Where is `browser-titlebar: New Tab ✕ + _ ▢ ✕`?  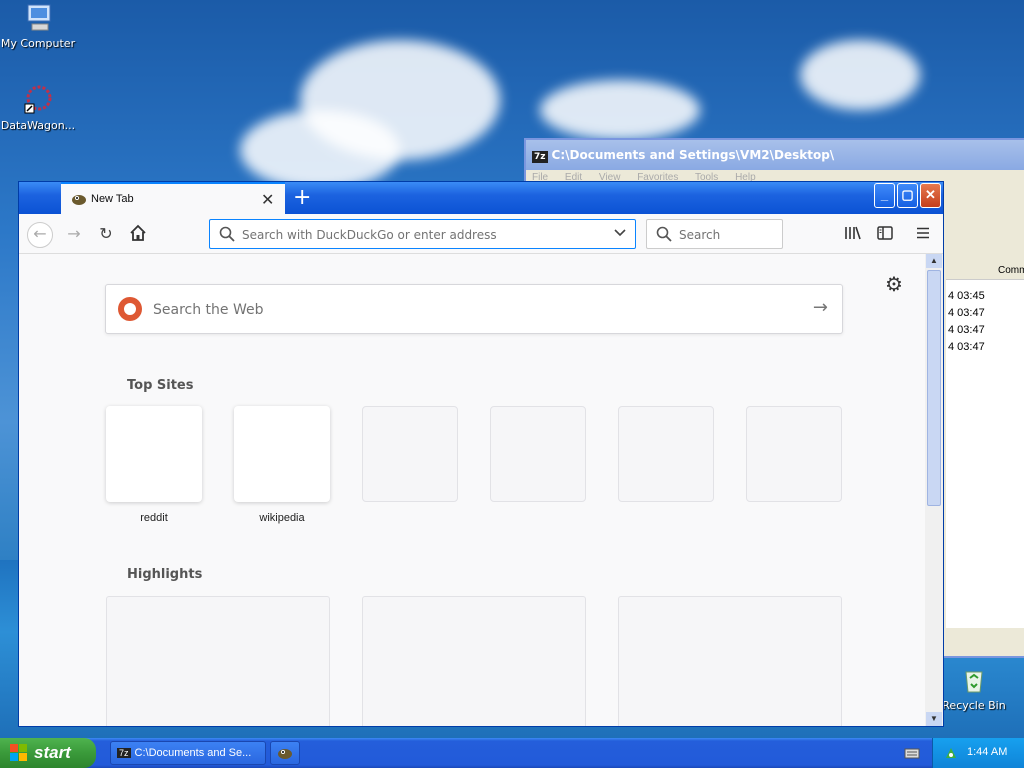
browser-titlebar: New Tab ✕ + _ ▢ ✕ is located at coordinates (481, 198).